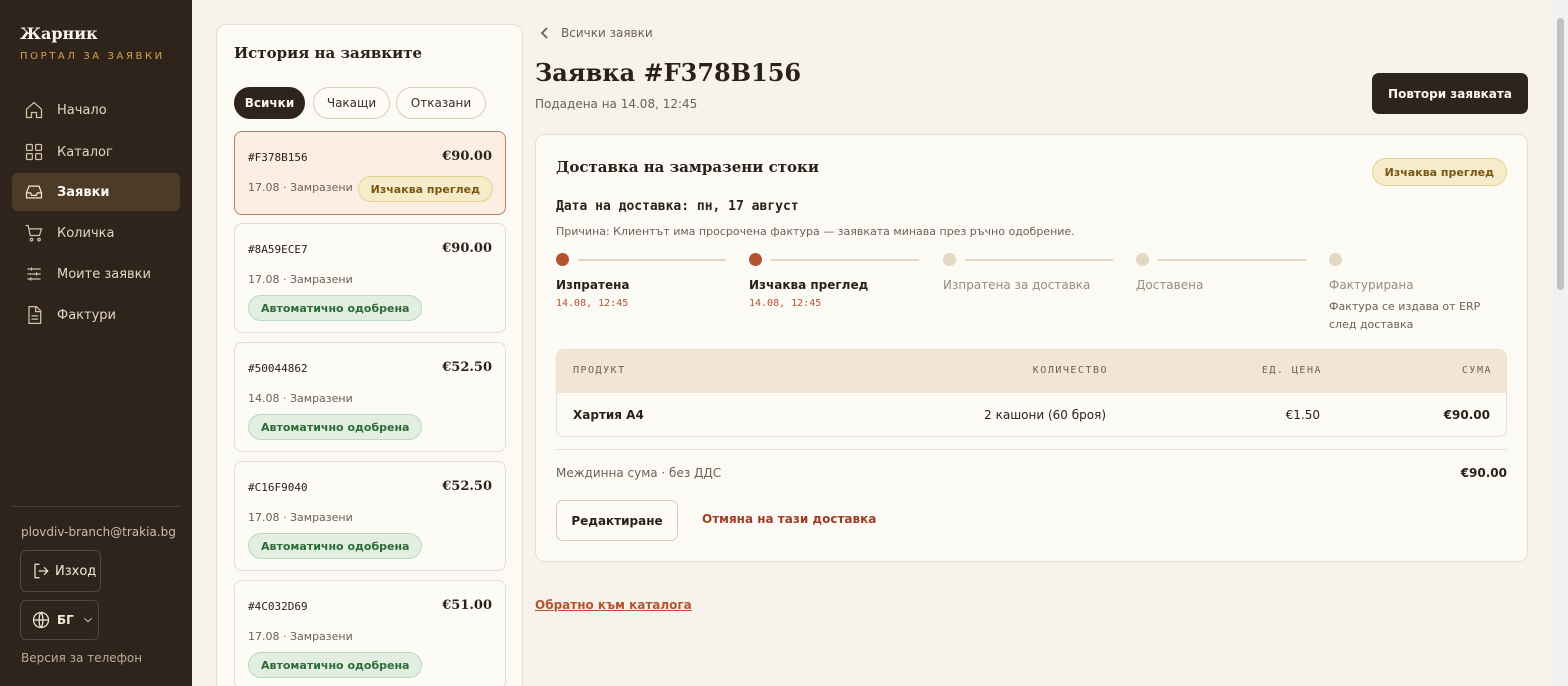  What do you see at coordinates (96, 192) in the screenshot?
I see `sidebar-item-orders: Заявки` at bounding box center [96, 192].